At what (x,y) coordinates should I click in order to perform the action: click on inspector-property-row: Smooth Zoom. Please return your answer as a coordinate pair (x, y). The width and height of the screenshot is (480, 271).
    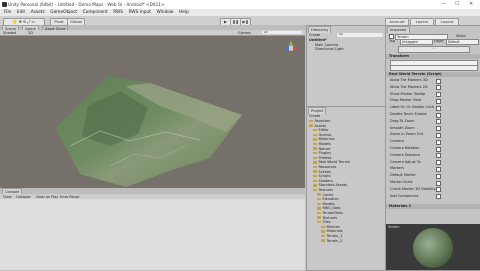
    Looking at the image, I should click on (433, 129).